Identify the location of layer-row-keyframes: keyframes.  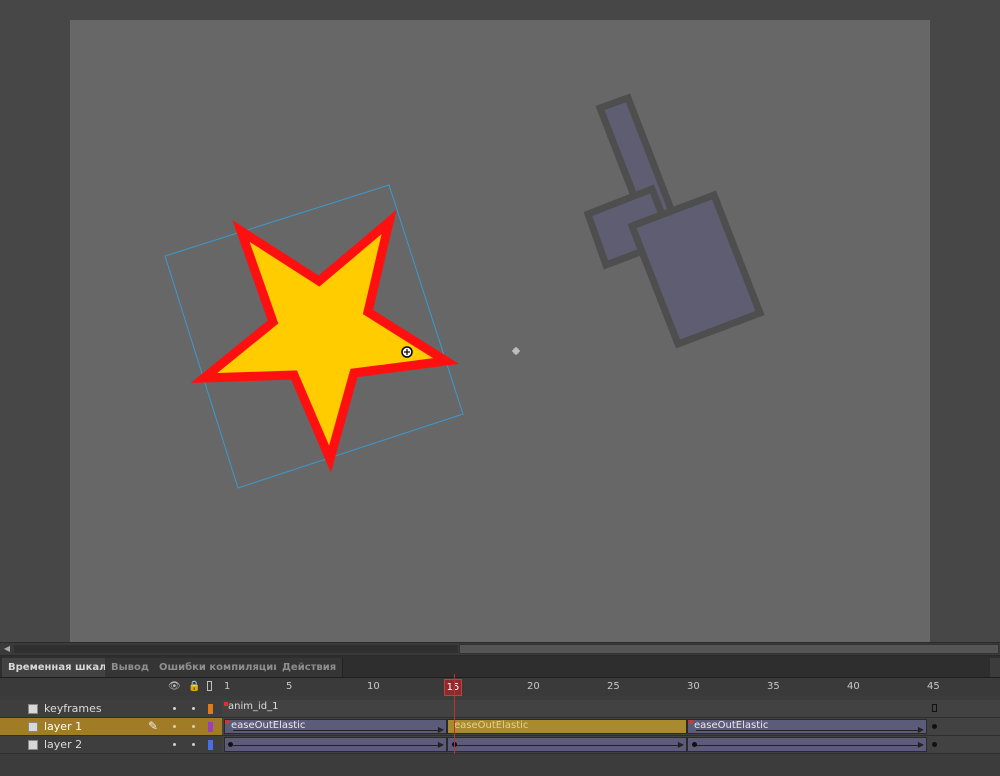
(111, 709).